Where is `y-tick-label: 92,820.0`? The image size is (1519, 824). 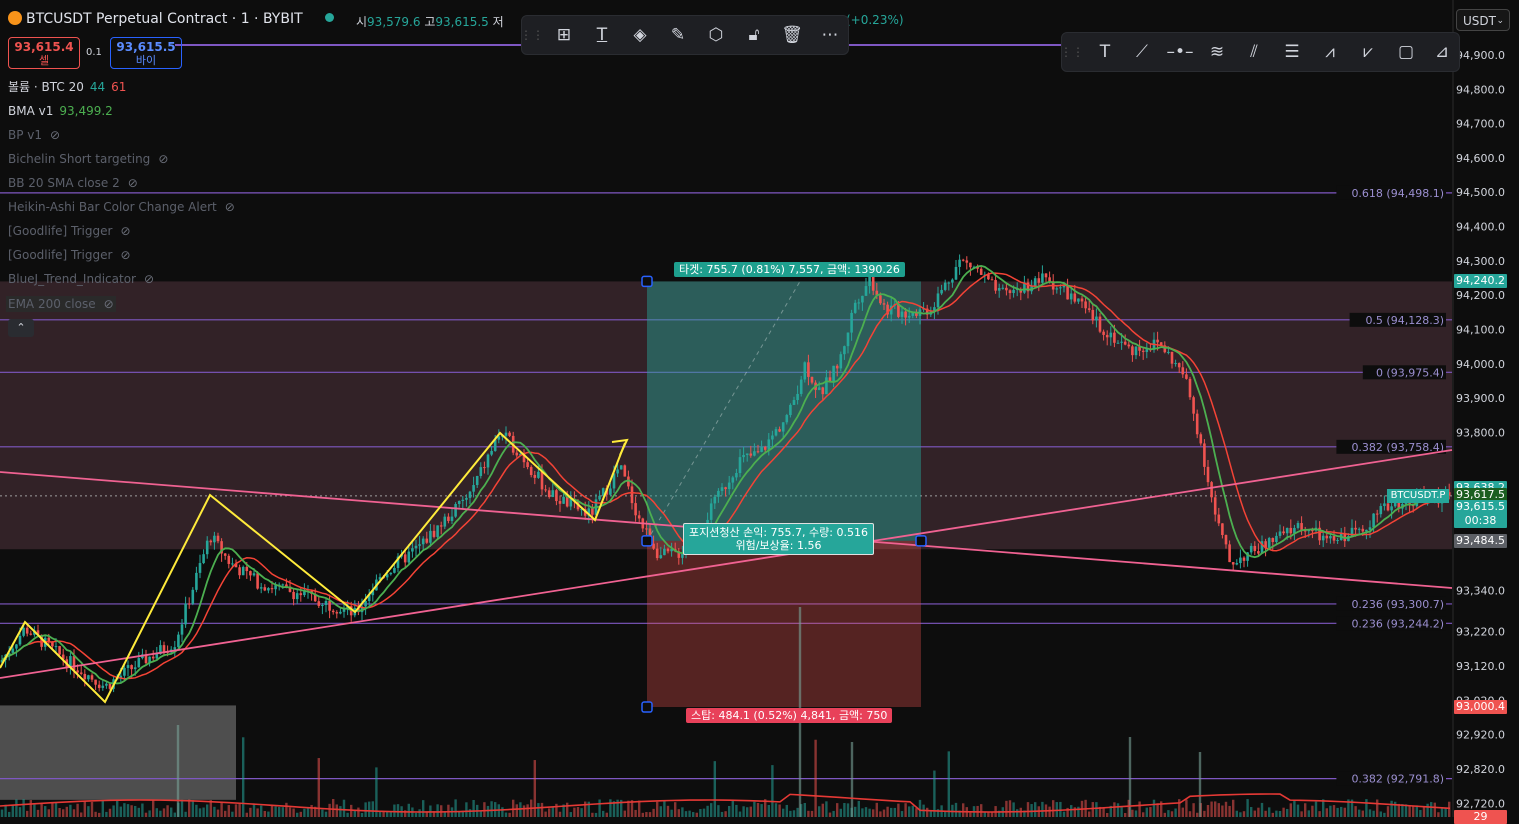 y-tick-label: 92,820.0 is located at coordinates (1480, 769).